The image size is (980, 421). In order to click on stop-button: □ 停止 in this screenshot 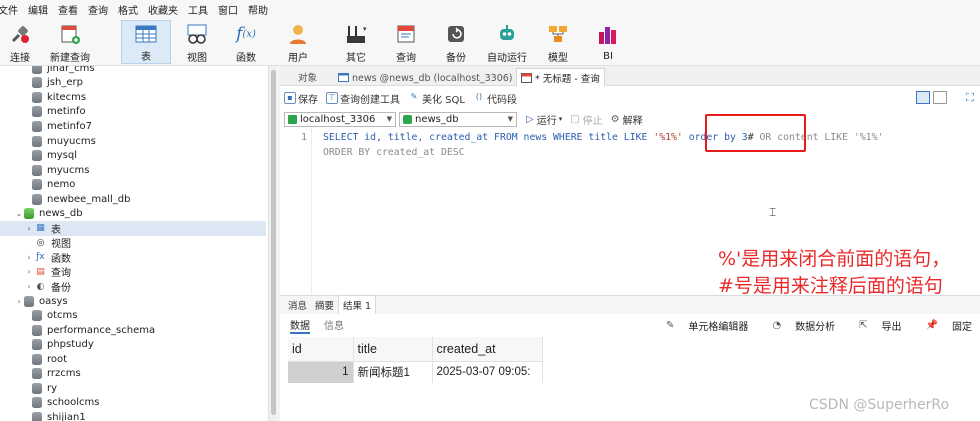, I will do `click(586, 119)`.